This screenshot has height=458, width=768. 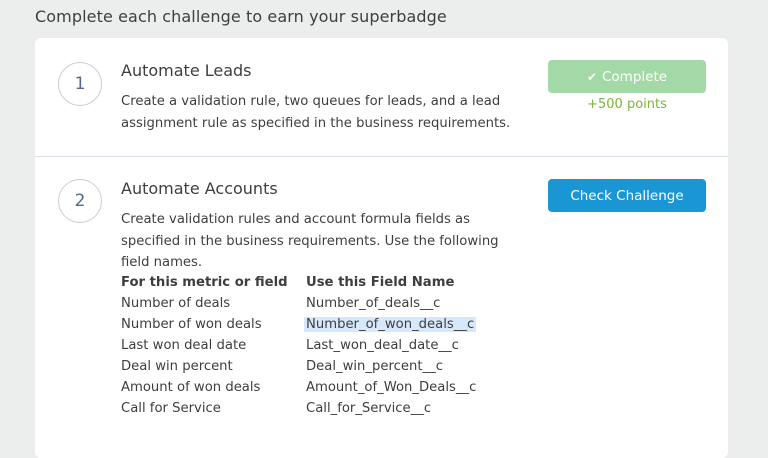 I want to click on table-row: Number of deals Number_of_deals__c, so click(x=298, y=303).